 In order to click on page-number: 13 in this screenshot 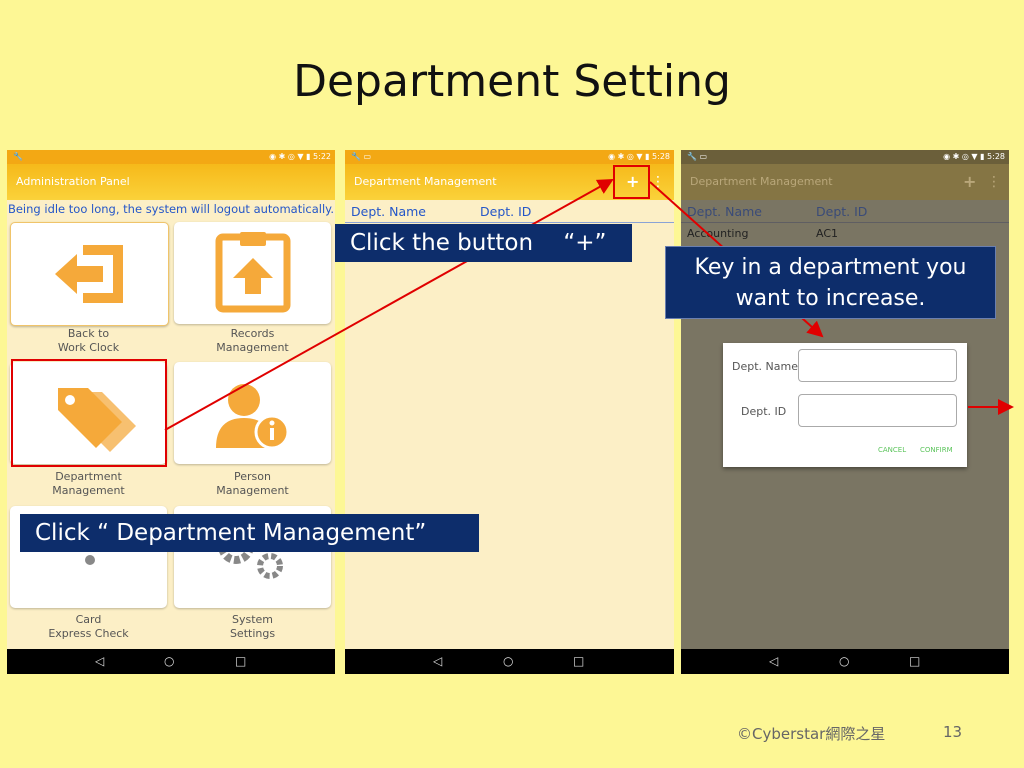, I will do `click(953, 732)`.